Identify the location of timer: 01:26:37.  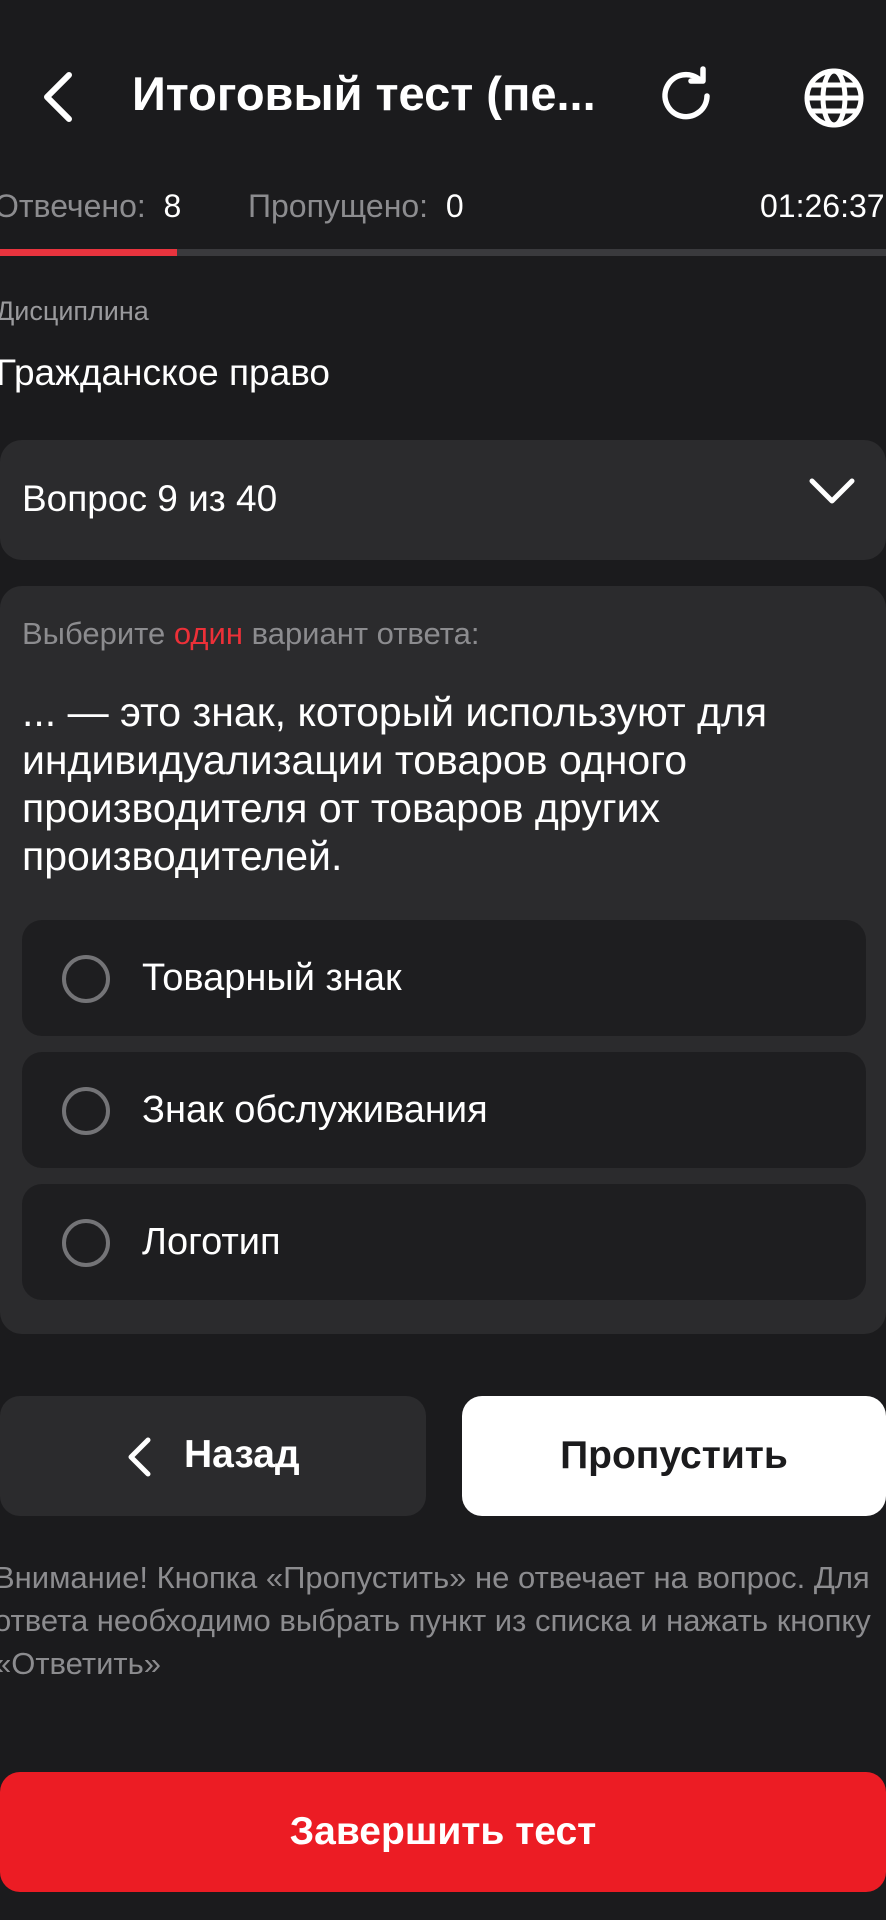
(822, 206).